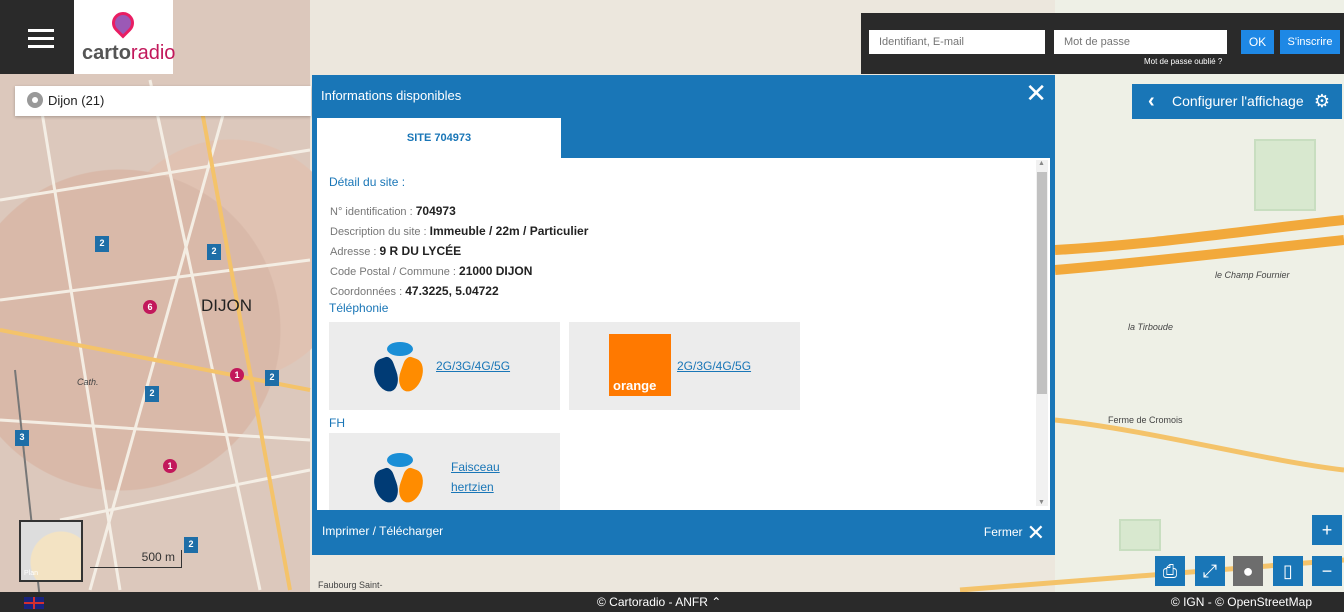 The image size is (1344, 612). What do you see at coordinates (22, 438) in the screenshot?
I see `antenna-marker: 3` at bounding box center [22, 438].